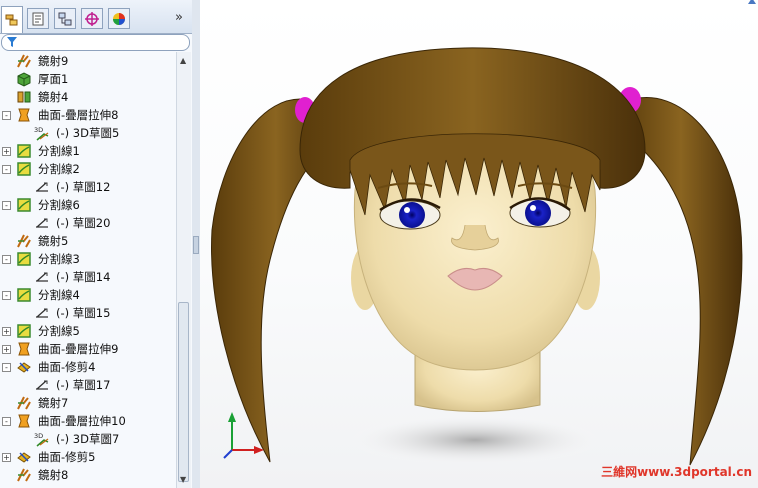 The height and width of the screenshot is (488, 758). Describe the element at coordinates (88, 295) in the screenshot. I see `tree-item: - 分割線4` at that location.